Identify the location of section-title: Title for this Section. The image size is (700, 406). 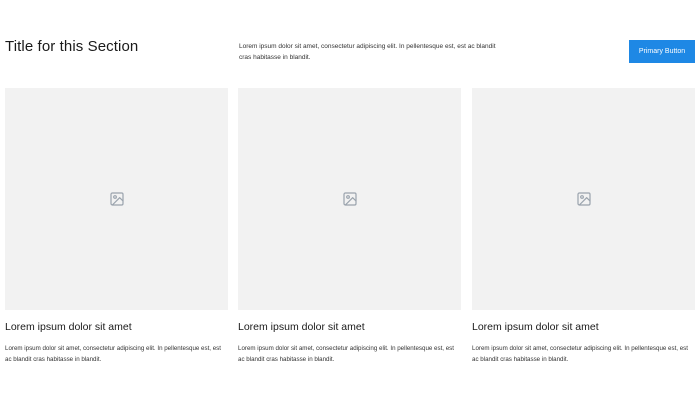
(72, 46).